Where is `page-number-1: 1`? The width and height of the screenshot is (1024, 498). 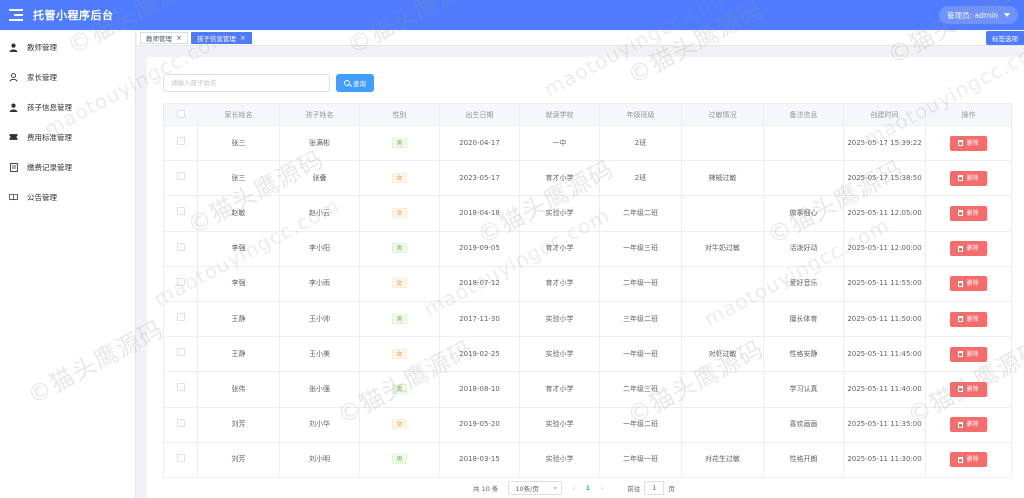 page-number-1: 1 is located at coordinates (588, 488).